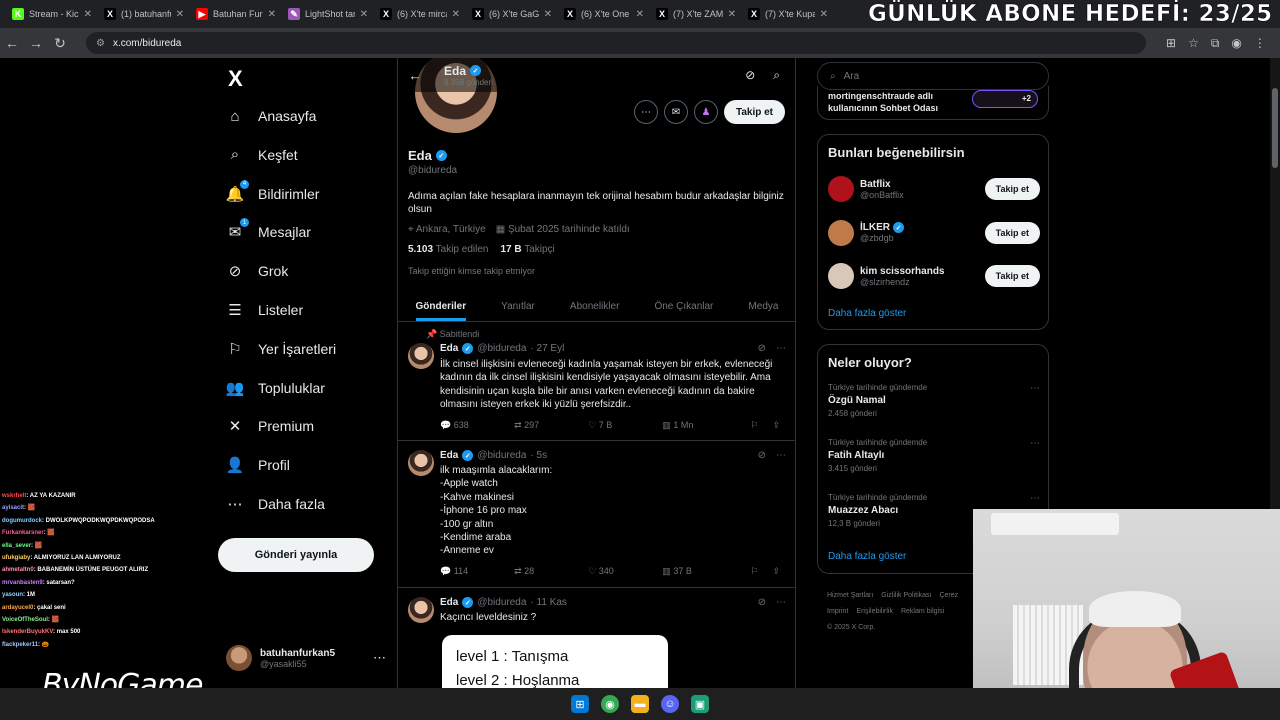 This screenshot has height=720, width=1280. What do you see at coordinates (236, 14) in the screenshot?
I see `browser-tab: ▶ Batuhan Furkan ✕` at bounding box center [236, 14].